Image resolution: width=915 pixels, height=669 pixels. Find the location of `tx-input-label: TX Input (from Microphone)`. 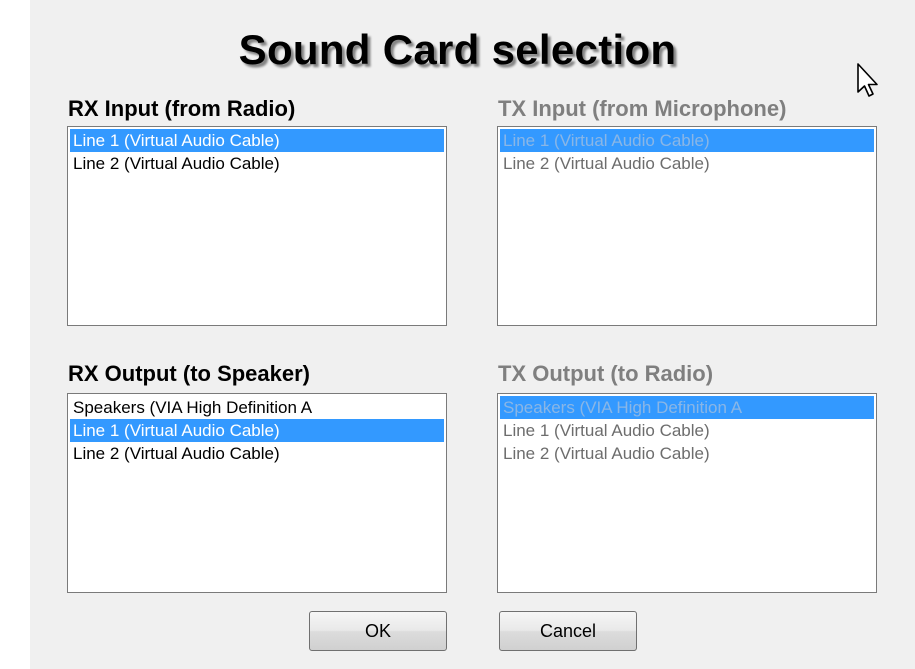

tx-input-label: TX Input (from Microphone) is located at coordinates (642, 108).